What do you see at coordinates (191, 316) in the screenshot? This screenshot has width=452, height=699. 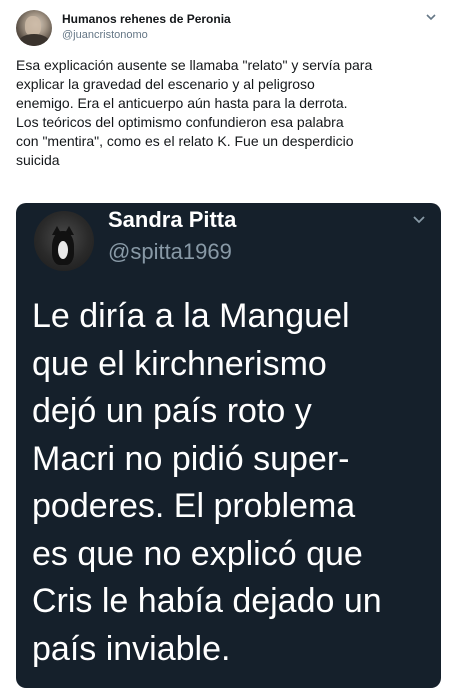 I see `embedded-text-line: Le diría a la Manguel` at bounding box center [191, 316].